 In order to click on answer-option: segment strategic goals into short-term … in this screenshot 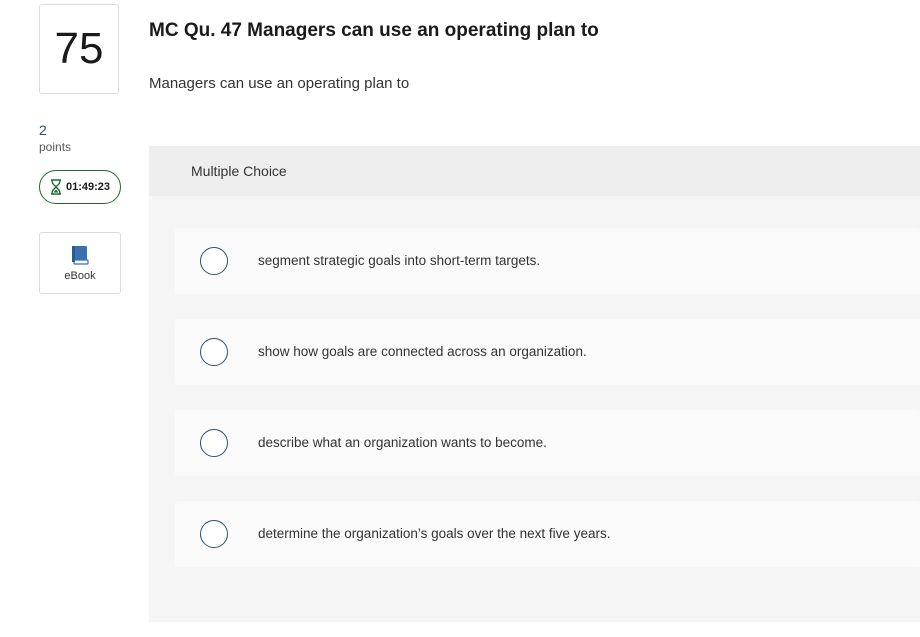, I will do `click(547, 261)`.